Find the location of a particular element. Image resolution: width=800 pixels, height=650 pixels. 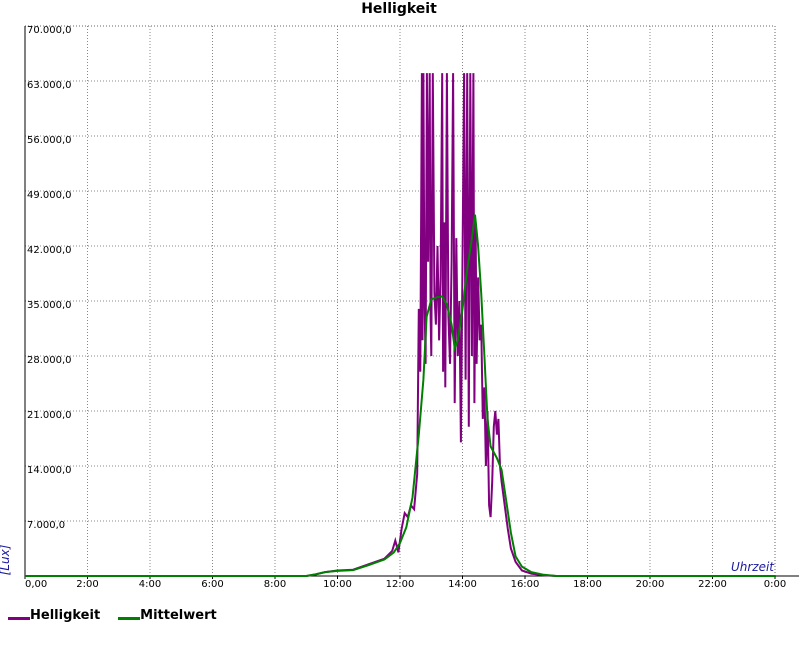

legend-swatch-mittelwert is located at coordinates (129, 618).